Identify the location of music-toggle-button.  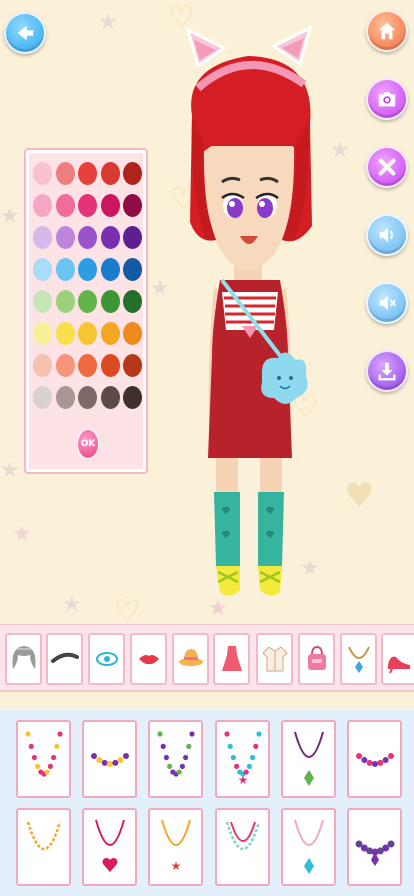
(387, 303).